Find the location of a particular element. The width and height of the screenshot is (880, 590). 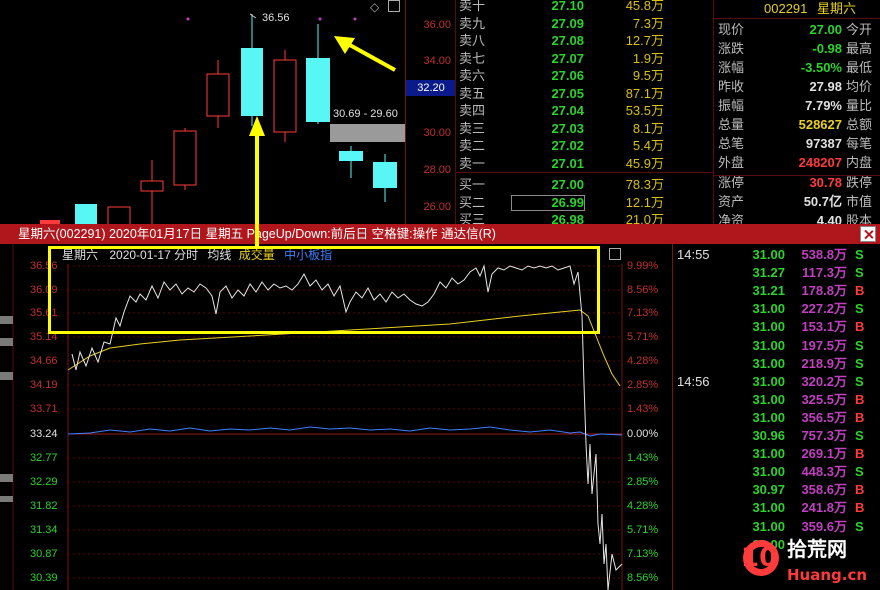

tick-row: 30.97 358.6万 B is located at coordinates (776, 490).